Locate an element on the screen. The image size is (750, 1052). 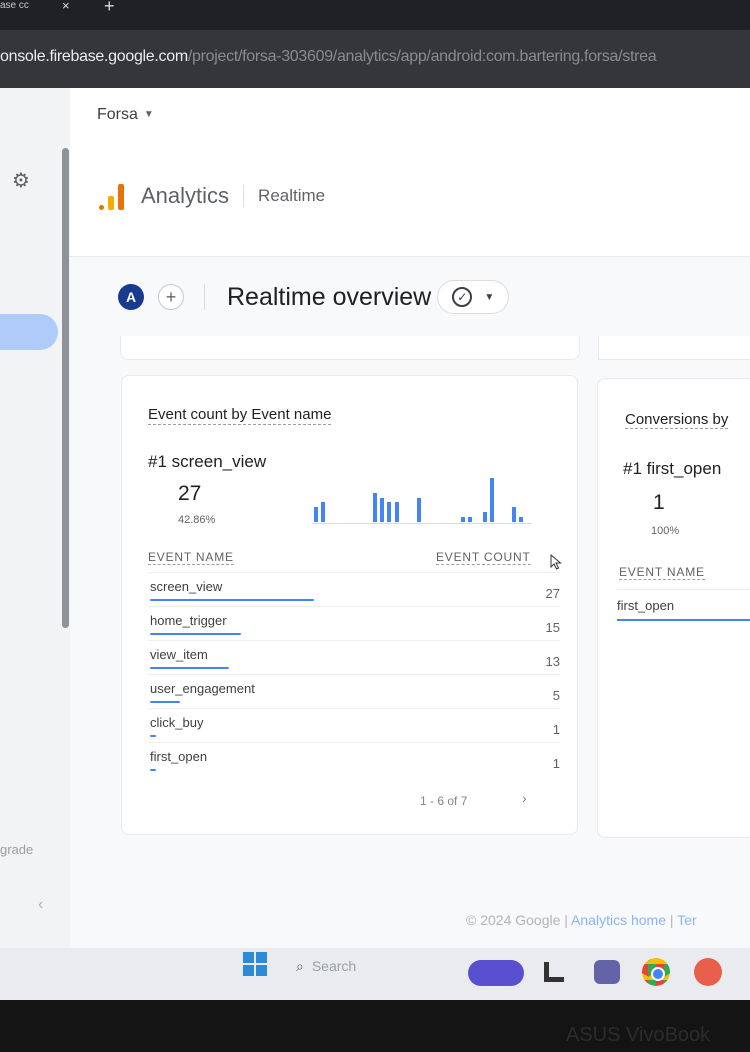
taskbar-search: ⌕ Search is located at coordinates (326, 966).